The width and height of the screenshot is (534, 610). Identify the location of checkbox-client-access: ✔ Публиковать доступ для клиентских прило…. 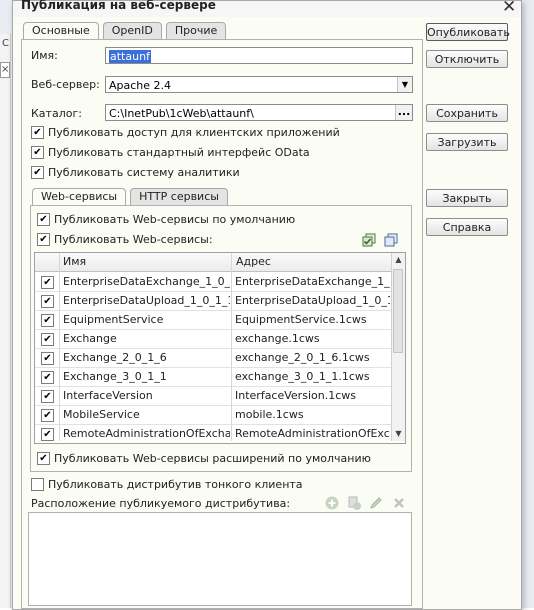
(185, 132).